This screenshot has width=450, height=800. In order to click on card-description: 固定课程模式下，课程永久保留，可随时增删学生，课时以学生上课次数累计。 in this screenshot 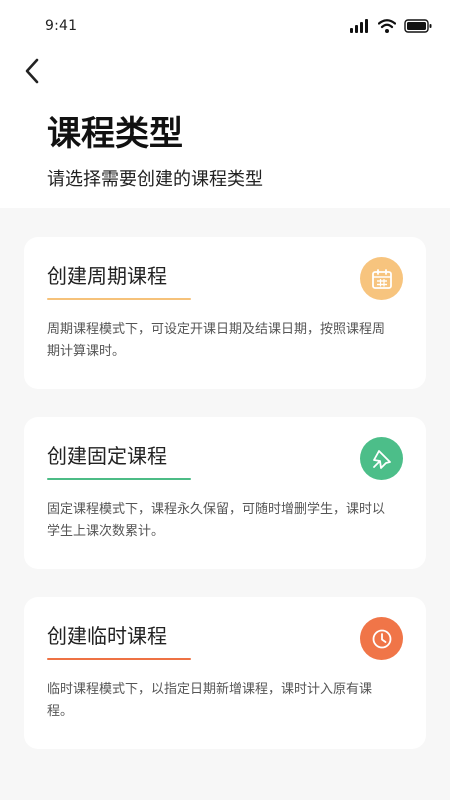, I will do `click(216, 520)`.